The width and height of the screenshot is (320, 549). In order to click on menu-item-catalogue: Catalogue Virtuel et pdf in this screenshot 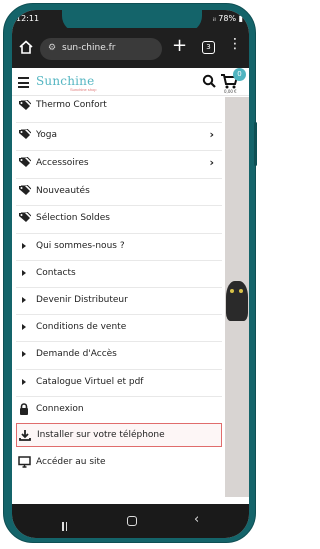, I will do `click(119, 381)`.